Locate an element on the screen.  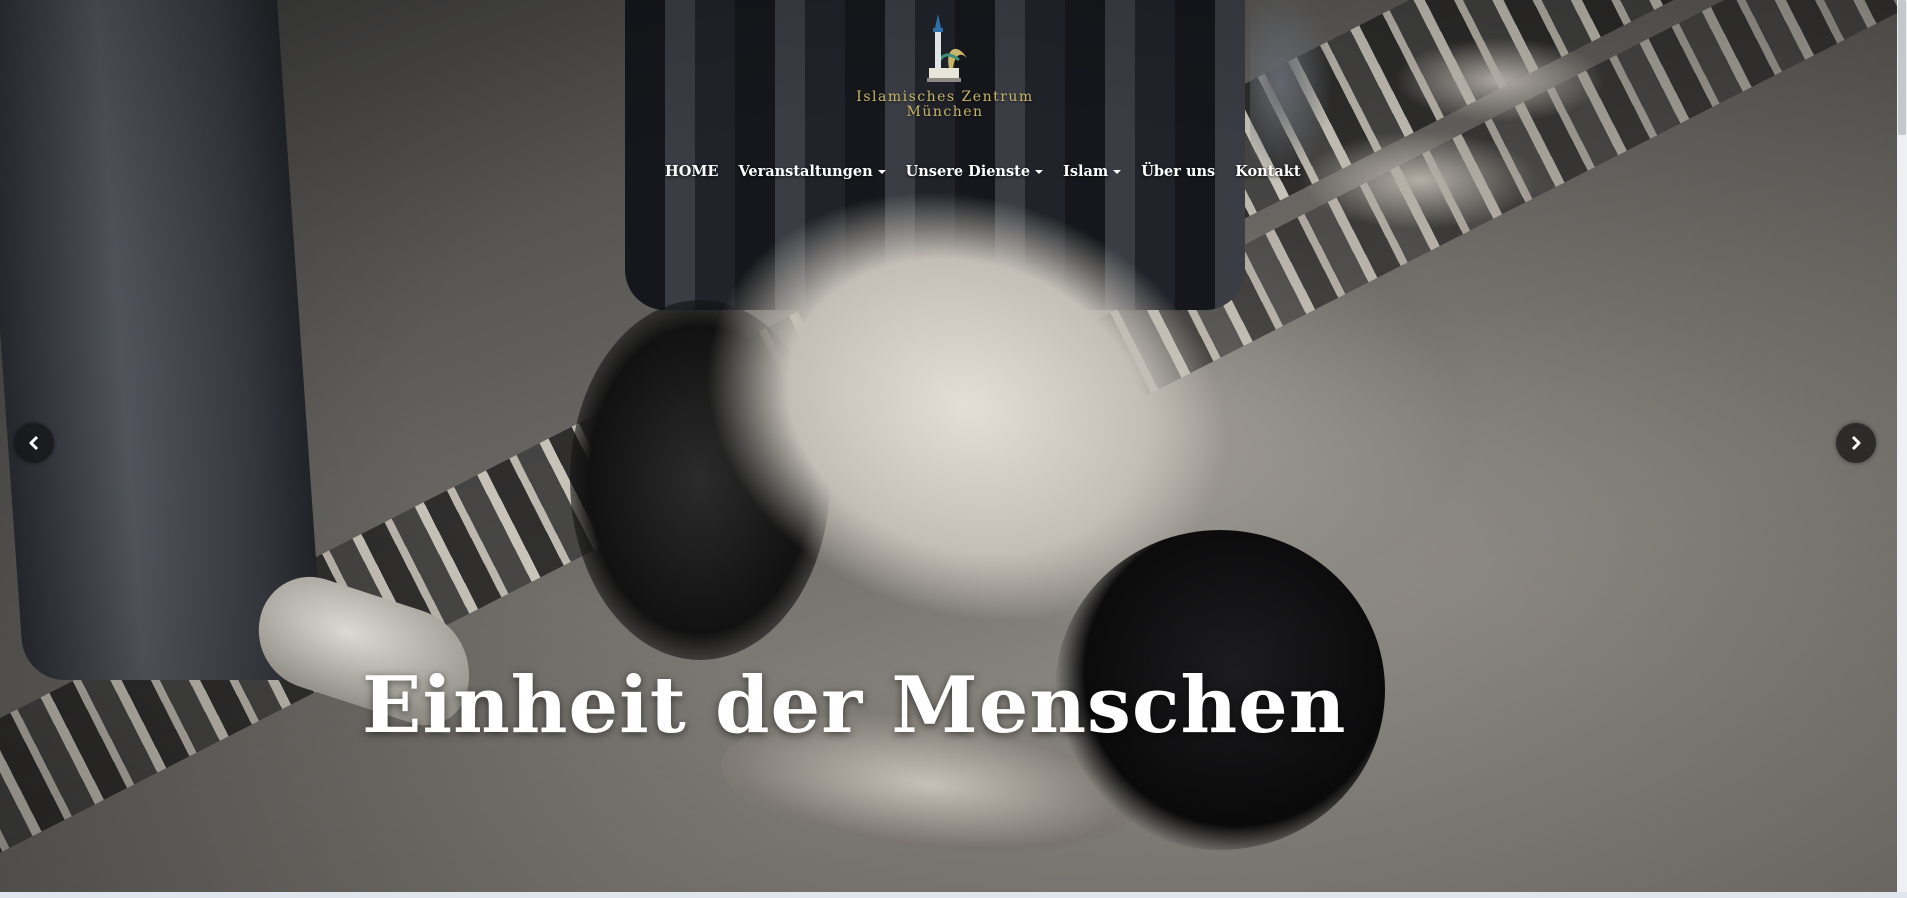
nav-item-islam: Islam is located at coordinates (1092, 171).